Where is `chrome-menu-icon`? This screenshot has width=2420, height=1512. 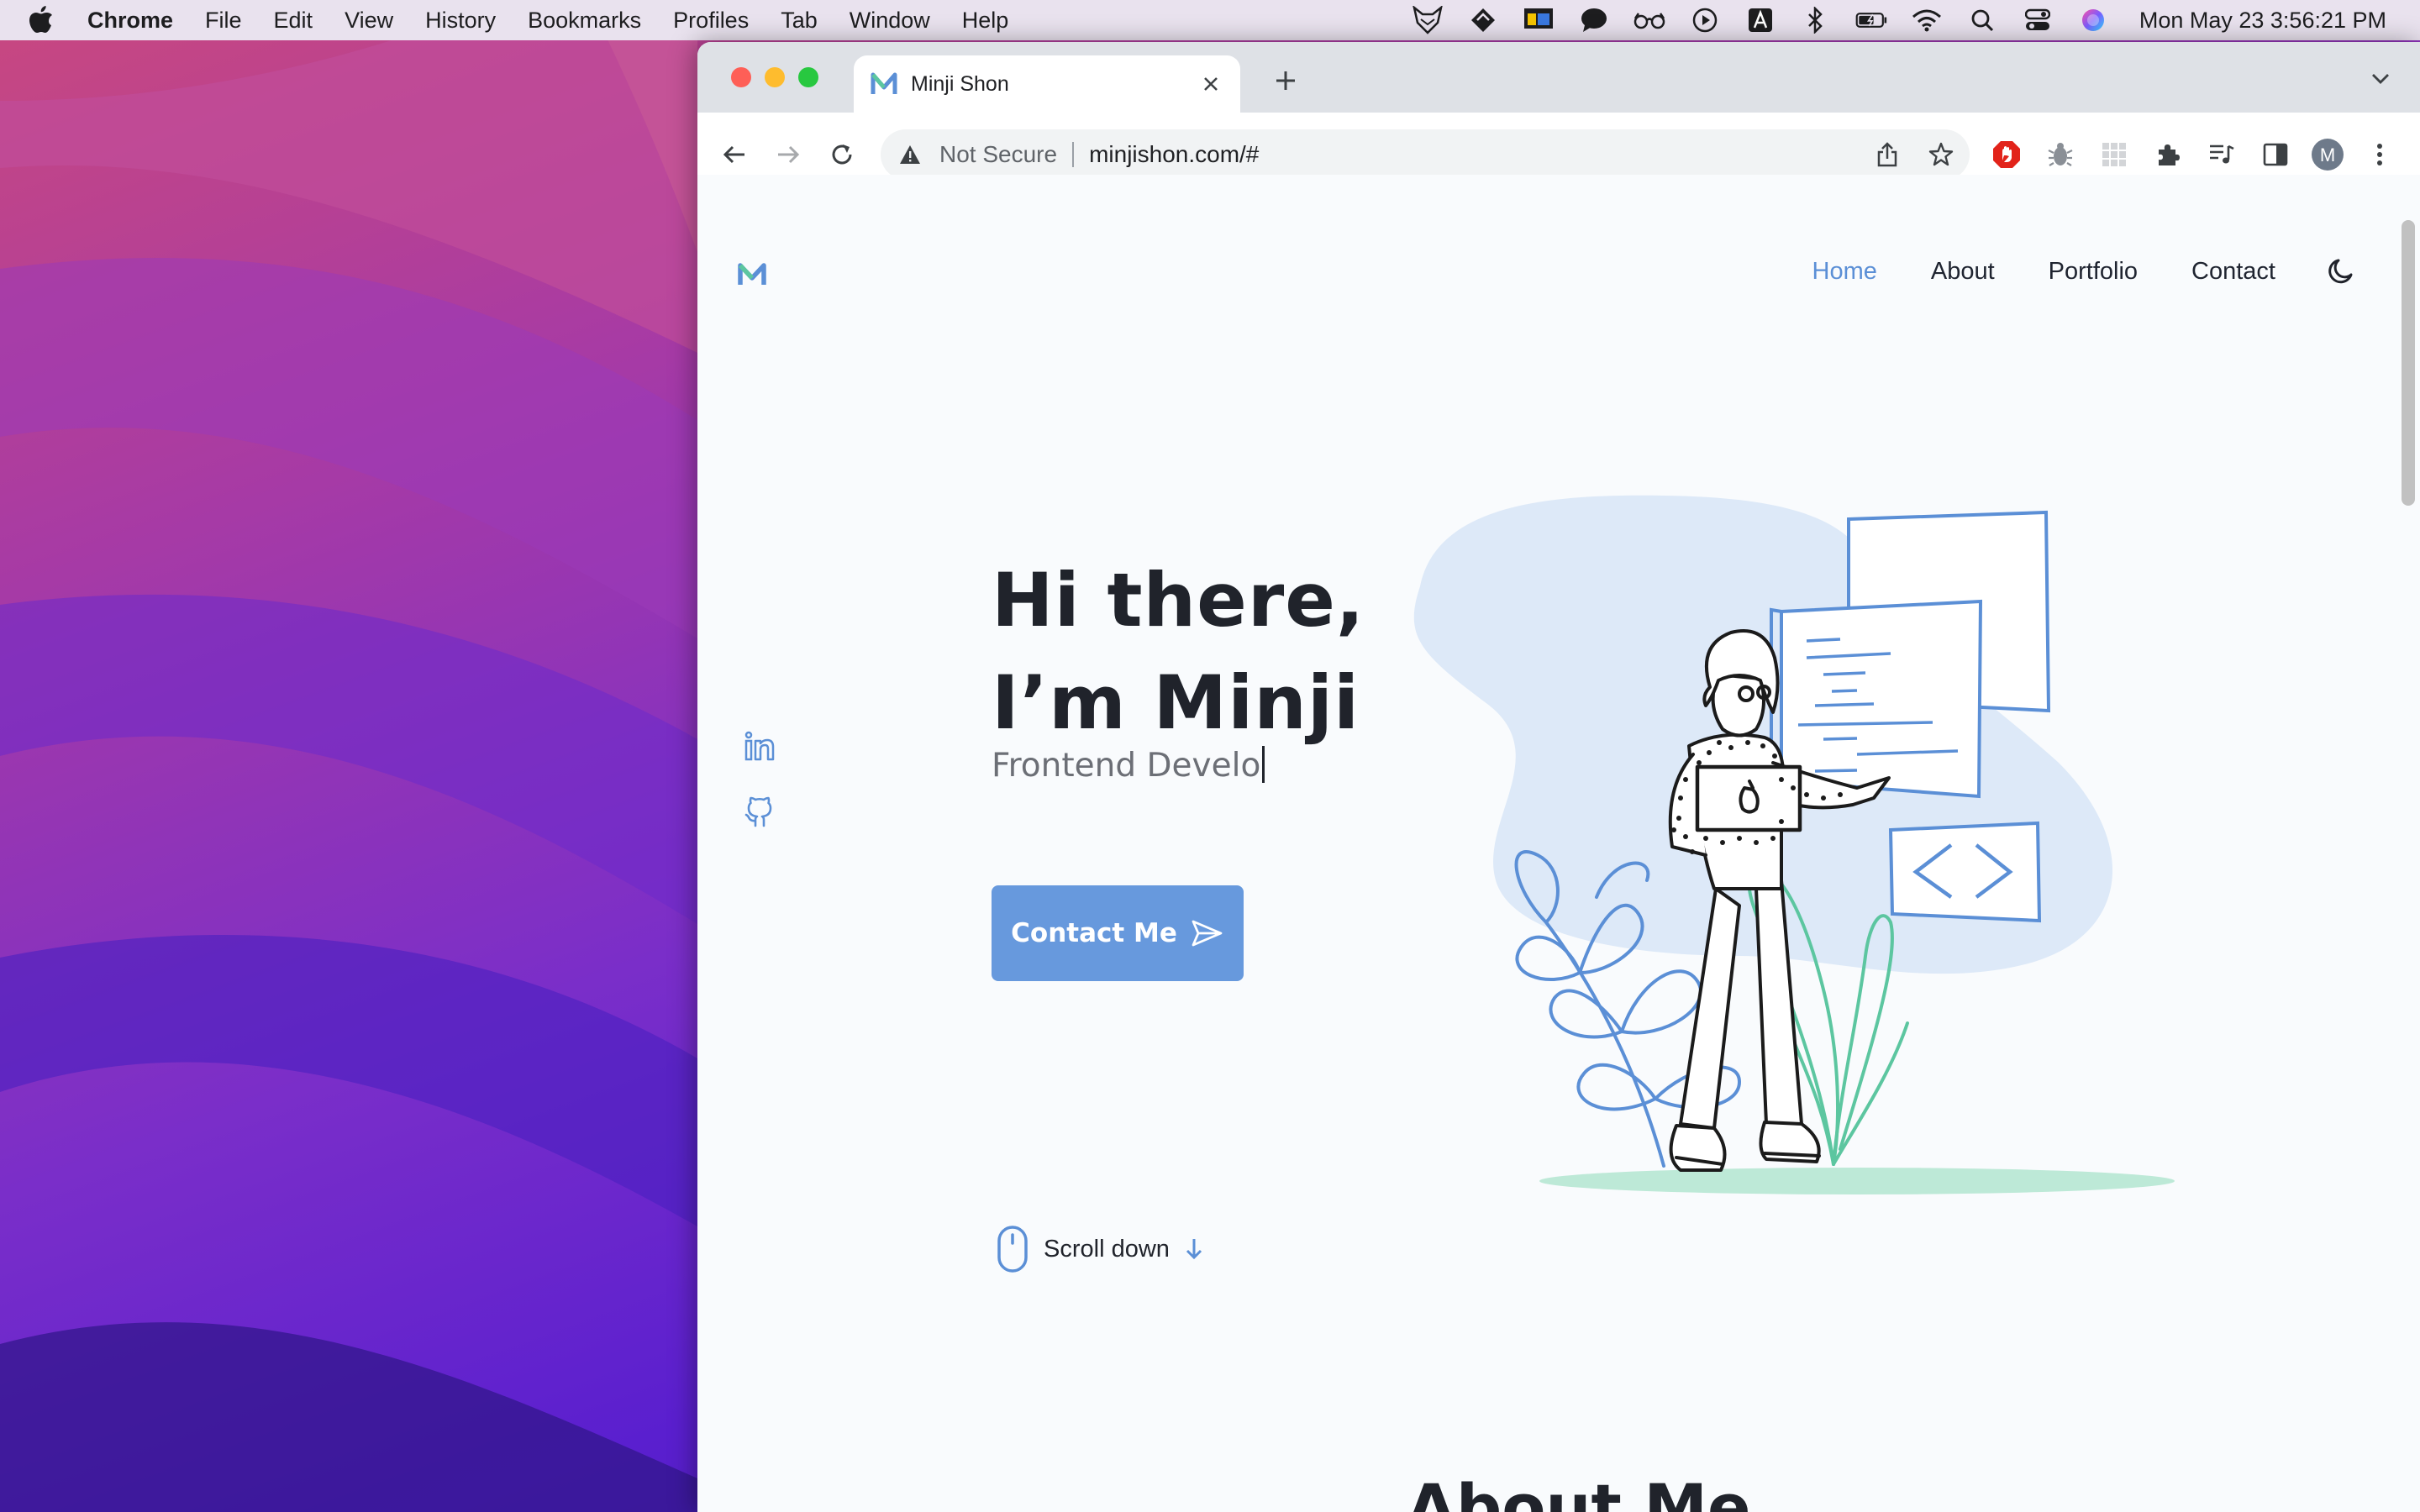
chrome-menu-icon is located at coordinates (2380, 154).